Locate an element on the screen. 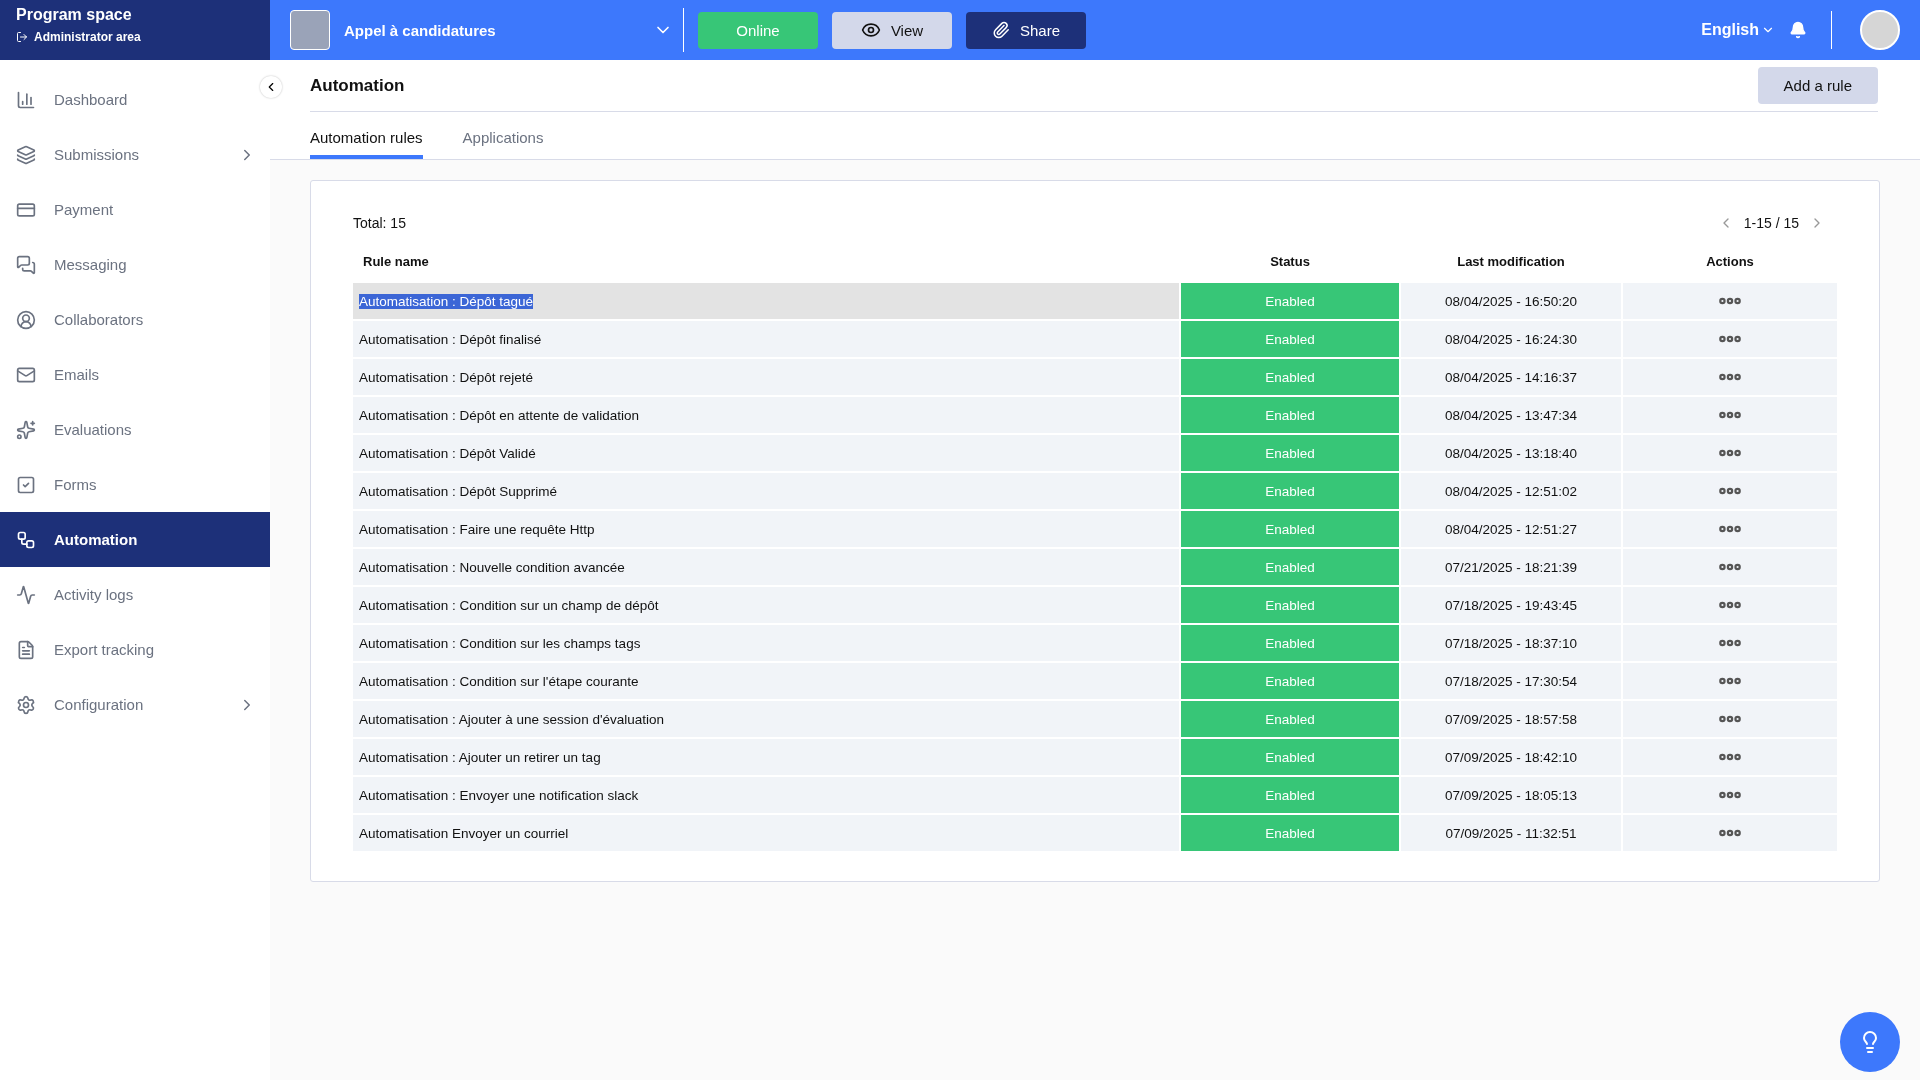 This screenshot has width=1920, height=1080. sidebar-item: Submissions is located at coordinates (135, 154).